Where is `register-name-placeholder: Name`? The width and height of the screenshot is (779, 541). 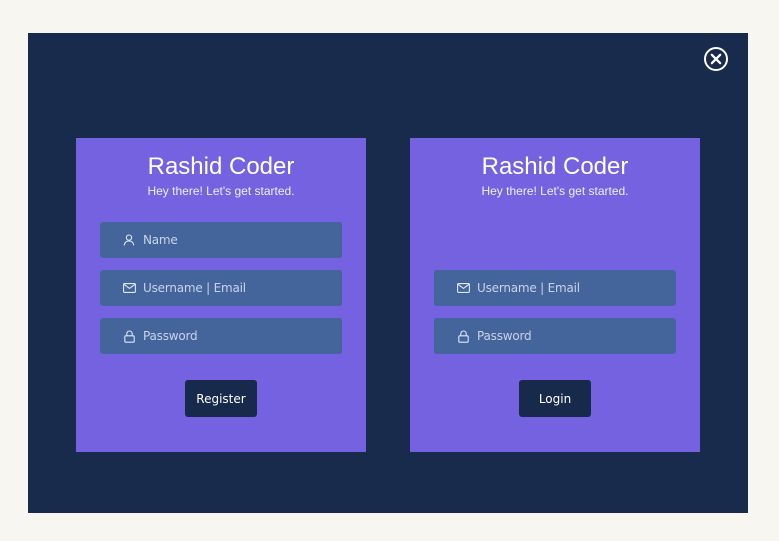
register-name-placeholder: Name is located at coordinates (160, 240).